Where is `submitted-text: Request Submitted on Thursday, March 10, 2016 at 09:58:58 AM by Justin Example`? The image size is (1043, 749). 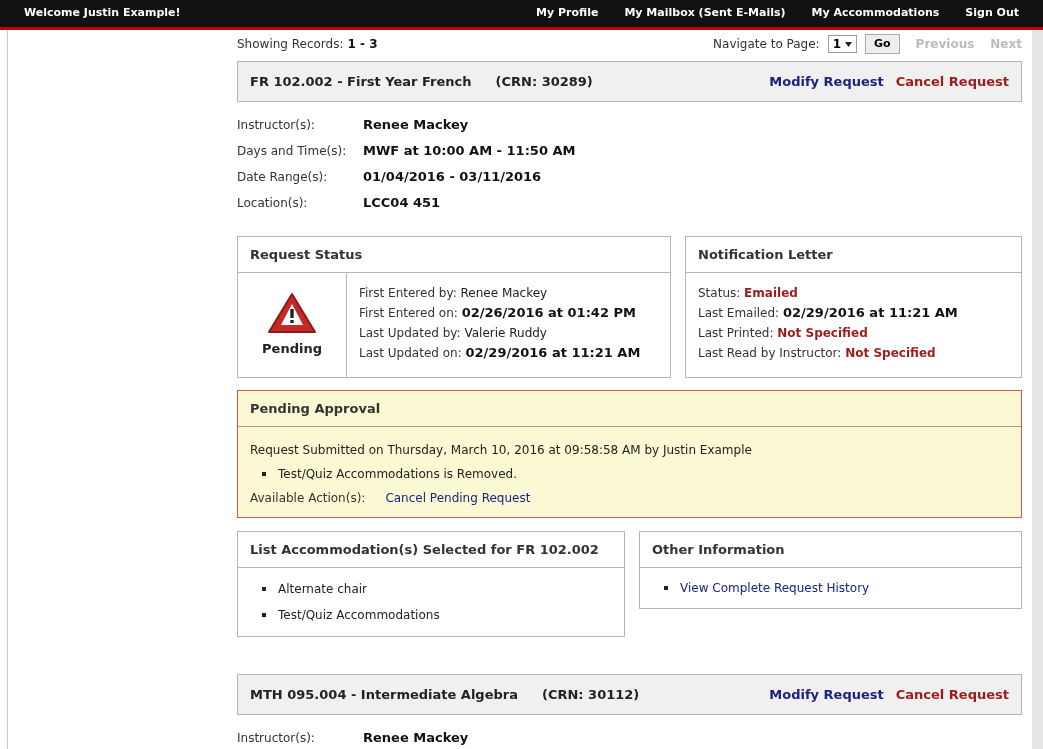
submitted-text: Request Submitted on Thursday, March 10, 2016 at 09:58:58 AM by Justin Example is located at coordinates (501, 450).